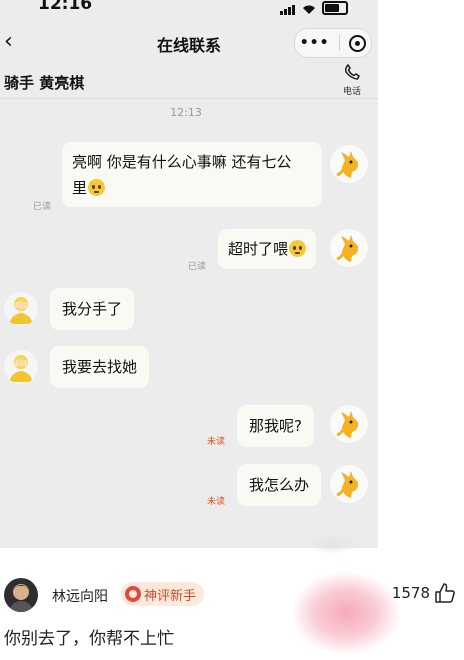  What do you see at coordinates (189, 11) in the screenshot?
I see `status-bar: 12:16` at bounding box center [189, 11].